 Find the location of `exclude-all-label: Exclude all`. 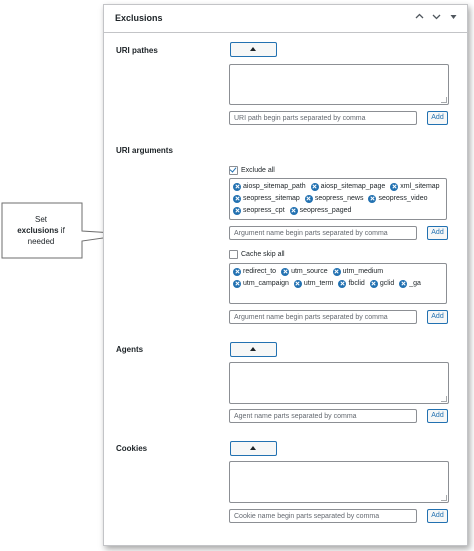

exclude-all-label: Exclude all is located at coordinates (258, 170).